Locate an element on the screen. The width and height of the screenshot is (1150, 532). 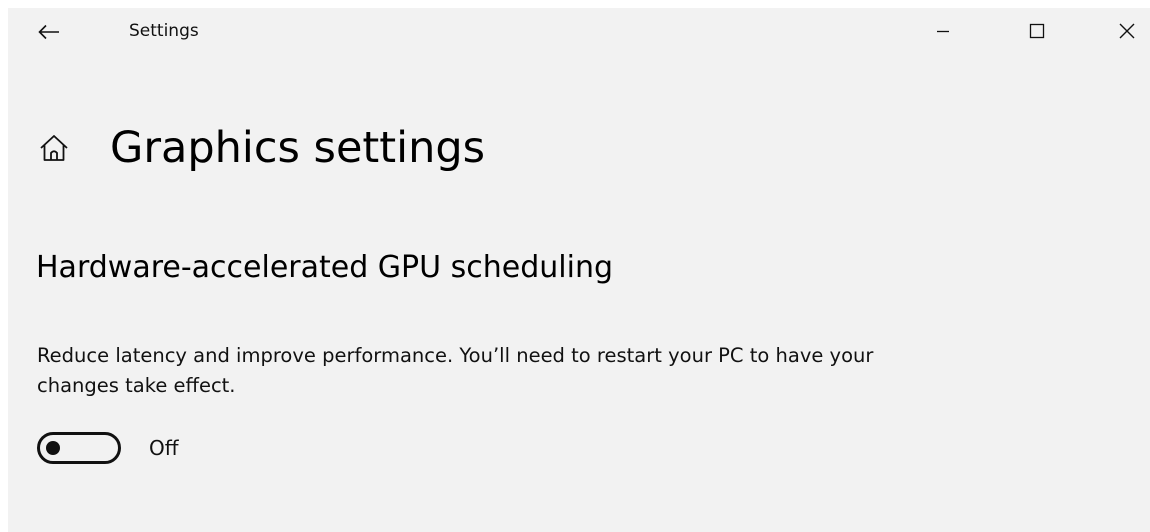
close-icon is located at coordinates (1127, 31).